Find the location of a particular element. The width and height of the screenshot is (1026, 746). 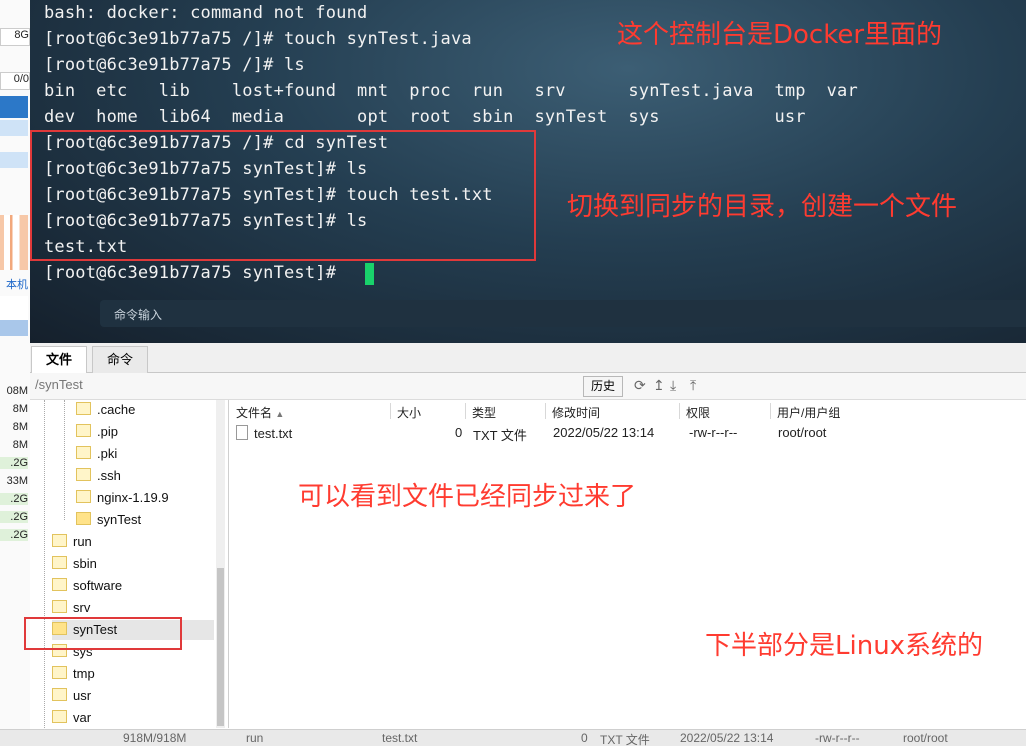

strip-value: TXT 文件 is located at coordinates (625, 739).